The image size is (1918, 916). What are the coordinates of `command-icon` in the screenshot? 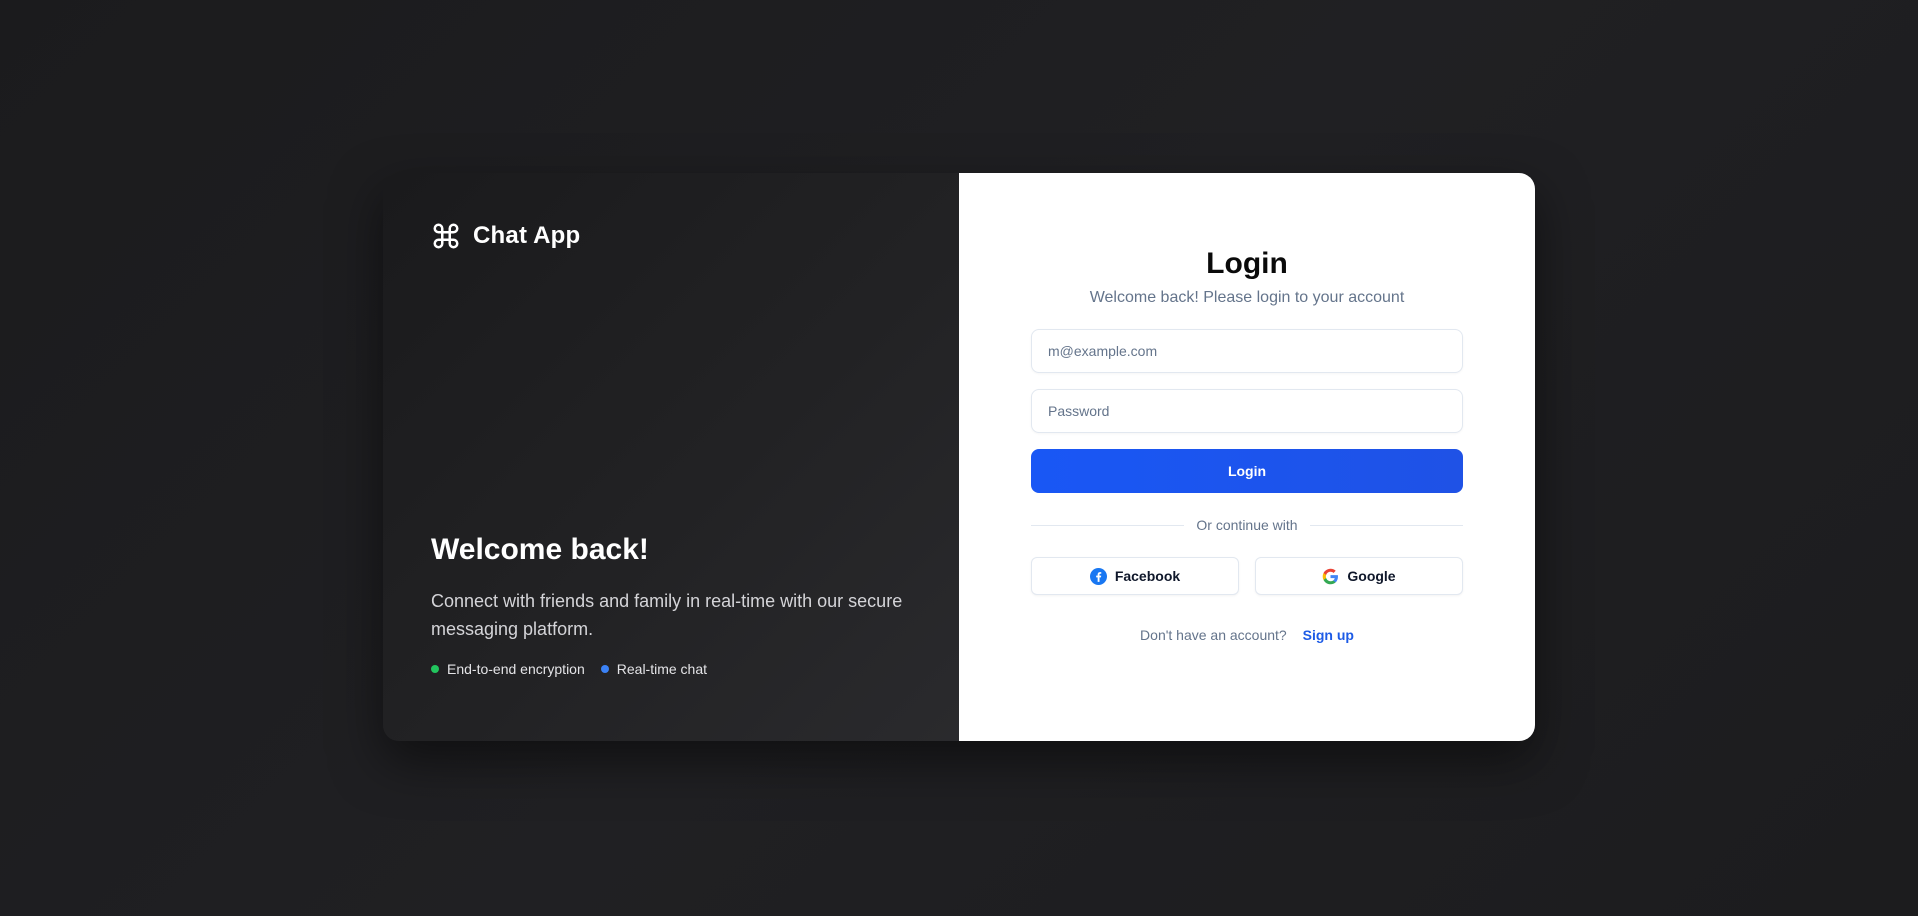 It's located at (446, 236).